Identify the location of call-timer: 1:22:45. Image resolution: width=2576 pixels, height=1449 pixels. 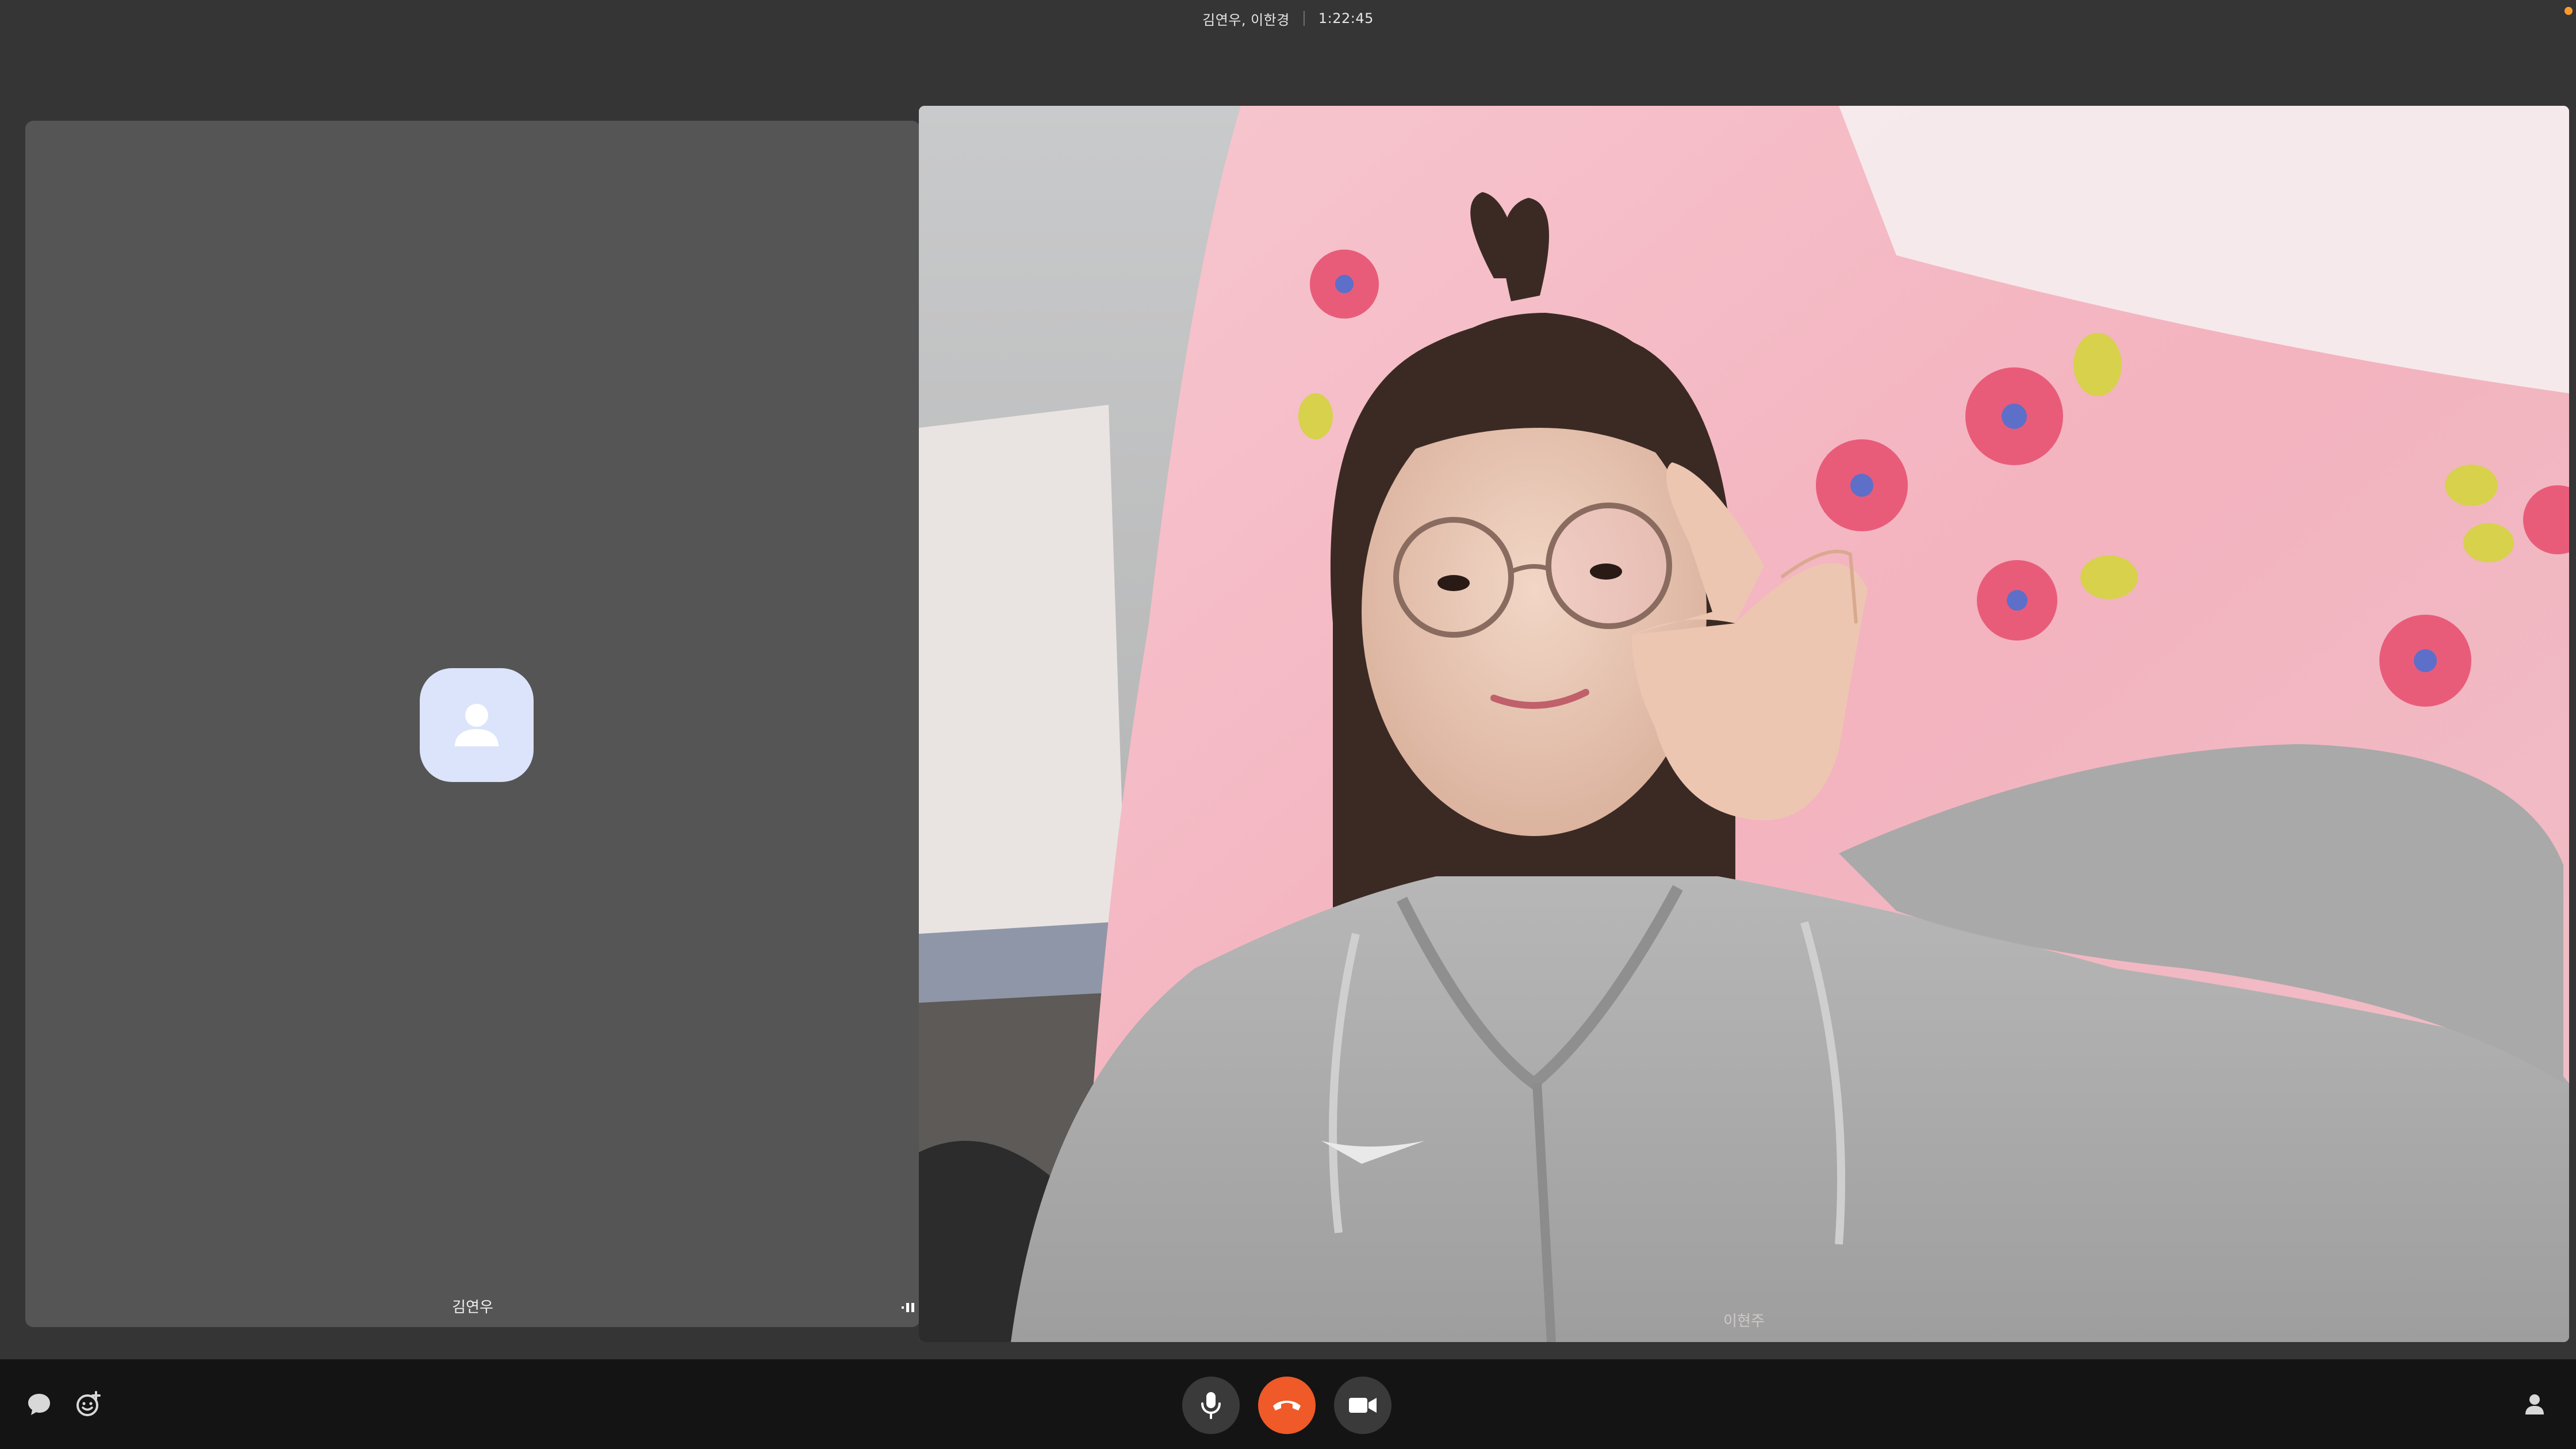
(1346, 18).